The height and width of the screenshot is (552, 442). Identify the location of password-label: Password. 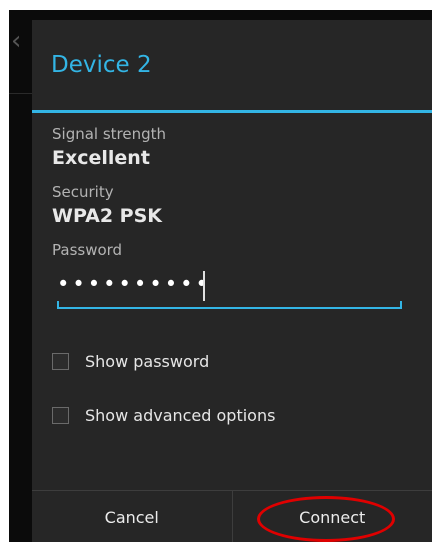
(87, 250).